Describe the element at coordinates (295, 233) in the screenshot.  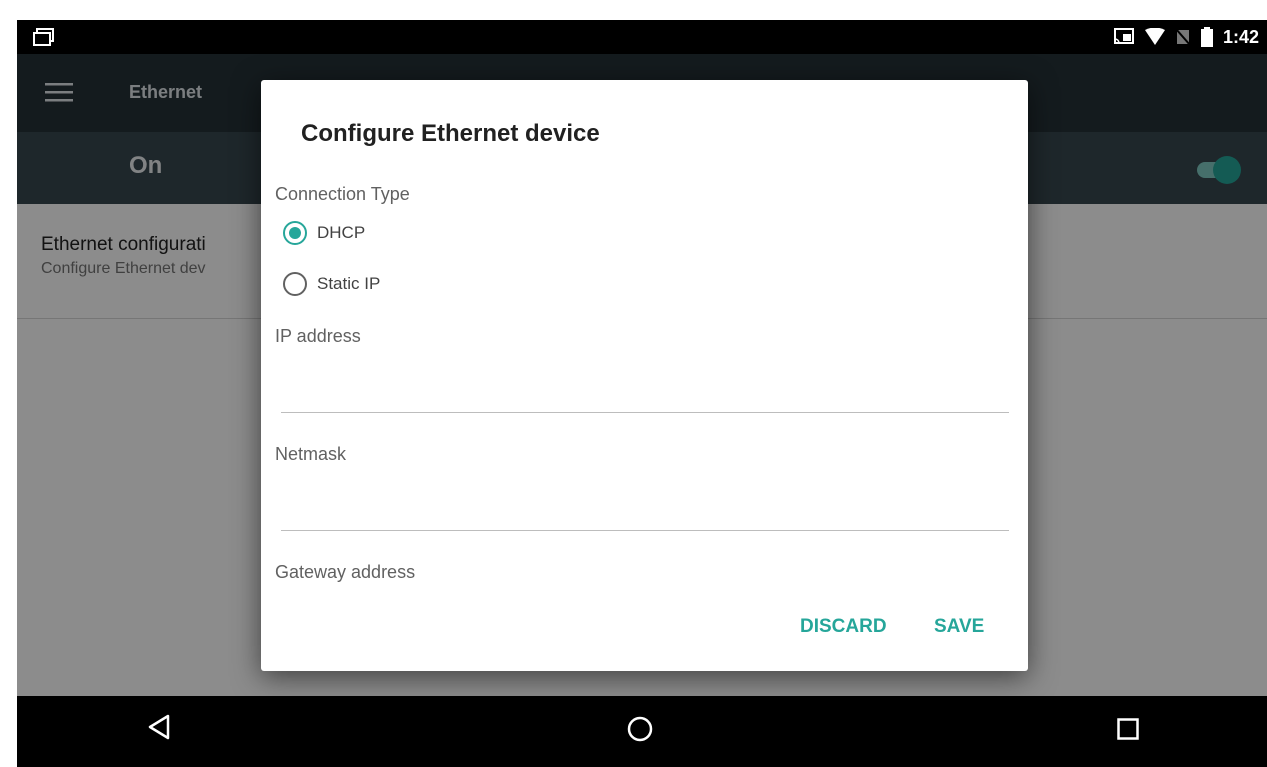
I see `radio-button-checked` at that location.